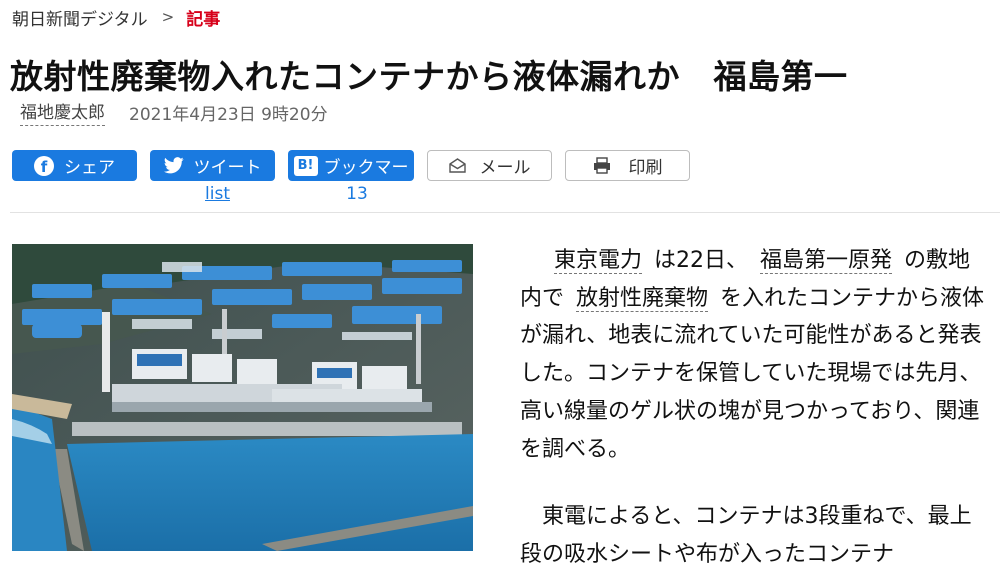 The height and width of the screenshot is (576, 1000). Describe the element at coordinates (80, 17) in the screenshot. I see `breadcrumb-site-link: 朝日新聞デジタル` at that location.